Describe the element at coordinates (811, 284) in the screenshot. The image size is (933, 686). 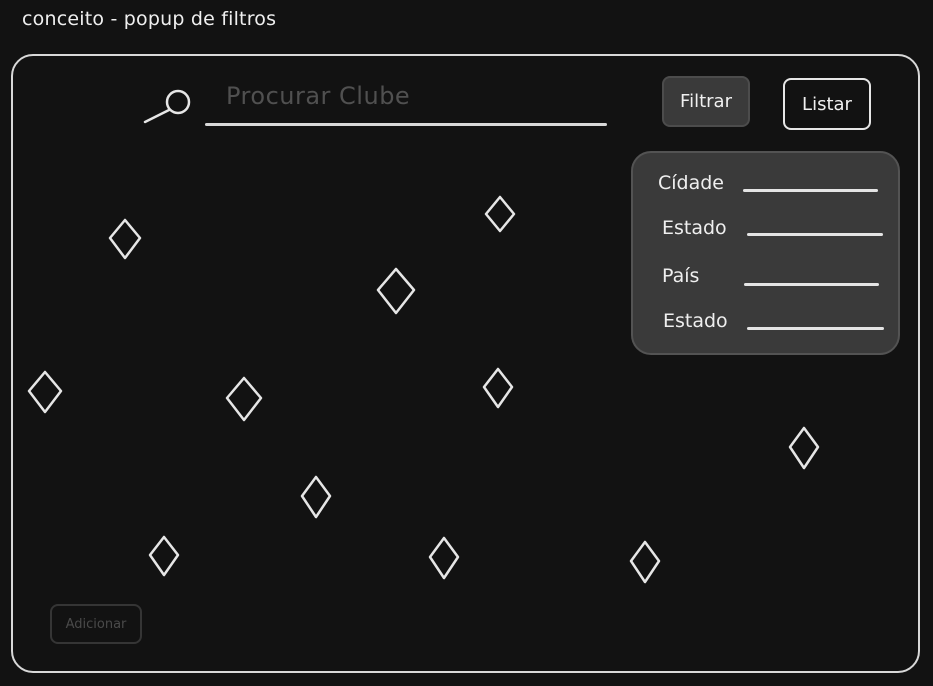
I see `filter-input-pais` at that location.